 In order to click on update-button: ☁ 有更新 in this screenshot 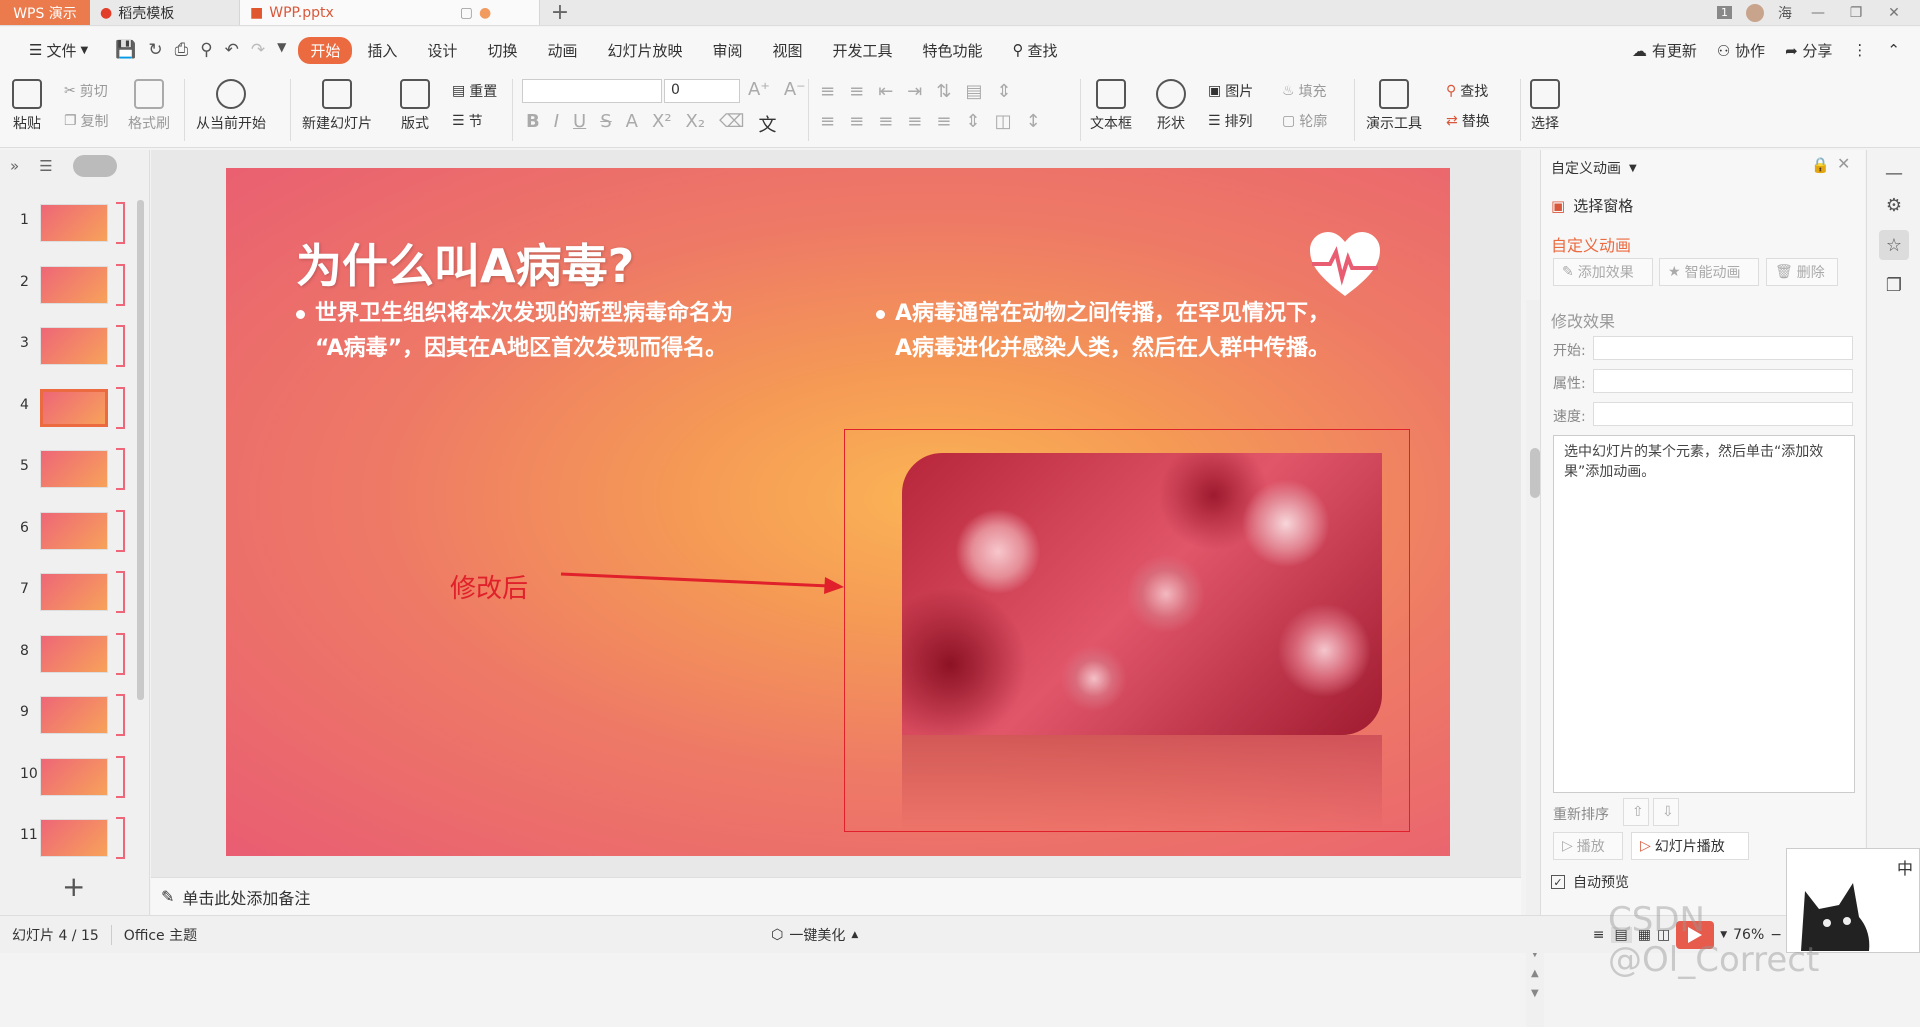, I will do `click(1664, 50)`.